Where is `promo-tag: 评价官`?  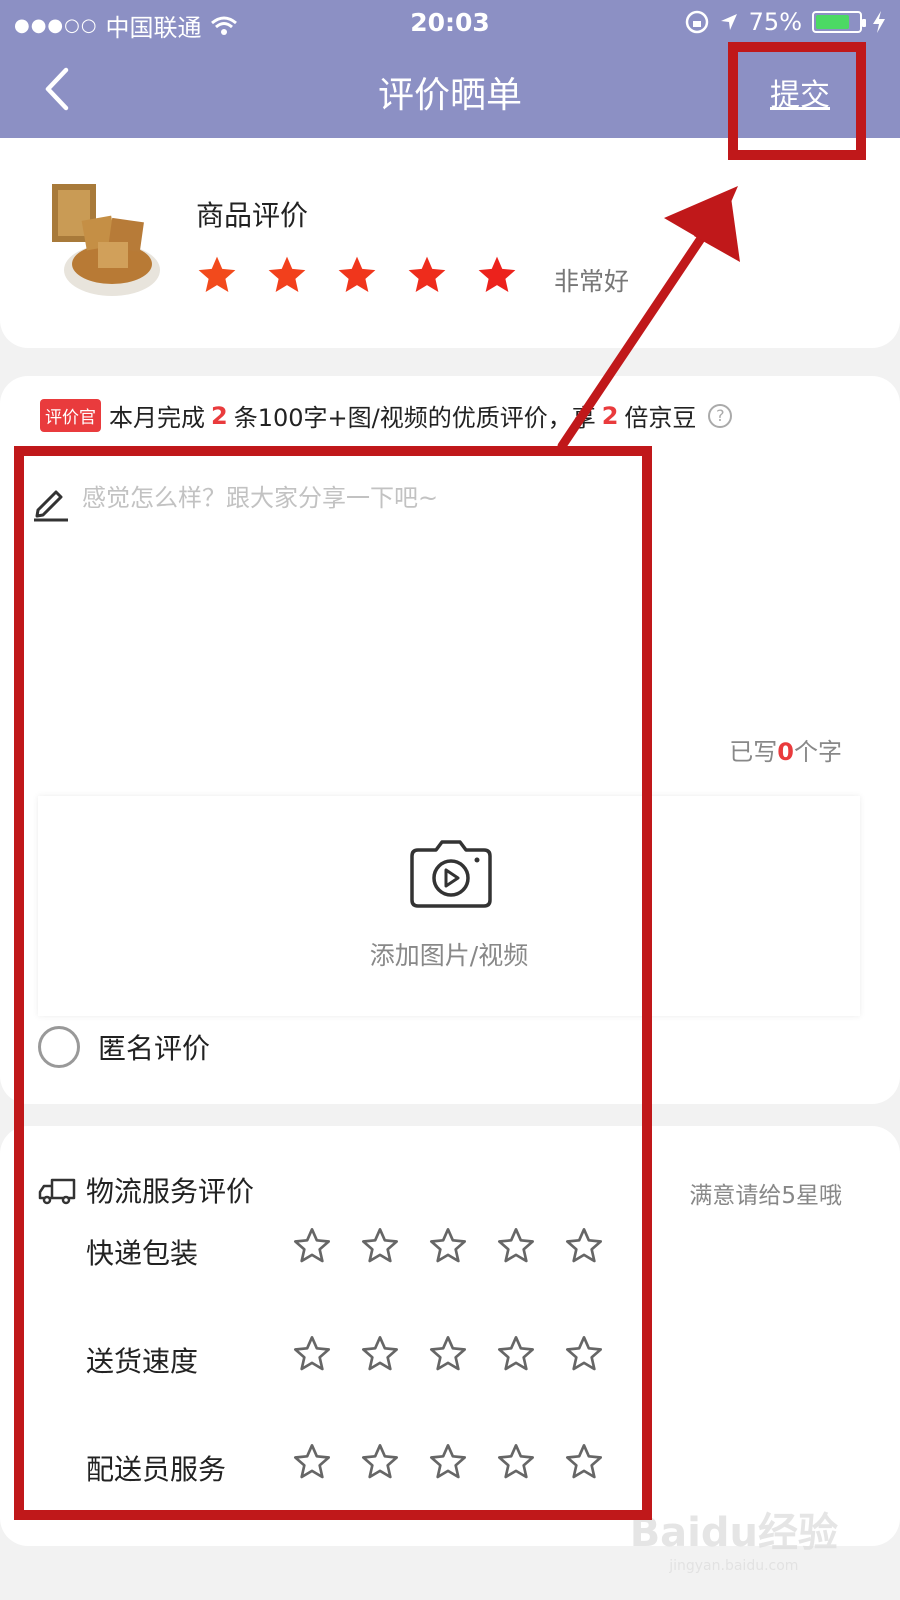
promo-tag: 评价官 is located at coordinates (70, 415).